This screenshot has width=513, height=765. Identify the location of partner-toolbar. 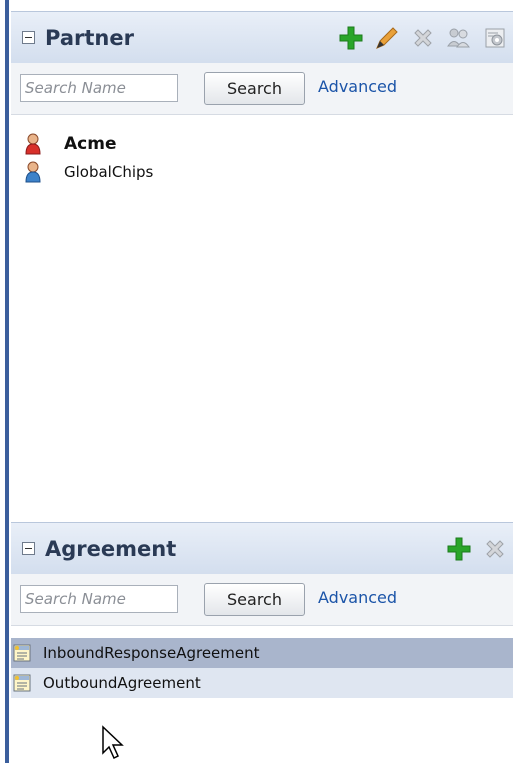
(423, 37).